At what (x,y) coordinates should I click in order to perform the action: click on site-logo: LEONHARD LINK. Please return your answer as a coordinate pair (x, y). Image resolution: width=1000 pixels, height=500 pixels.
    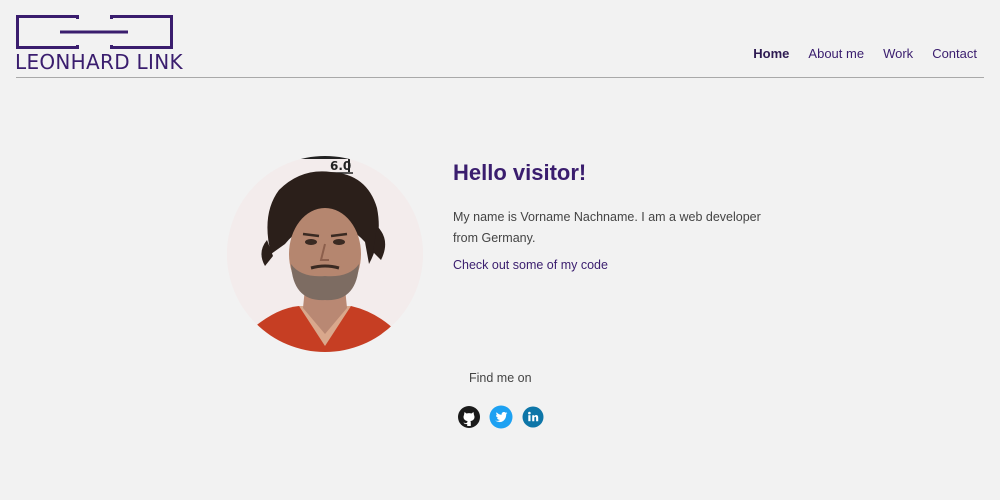
    Looking at the image, I should click on (99, 44).